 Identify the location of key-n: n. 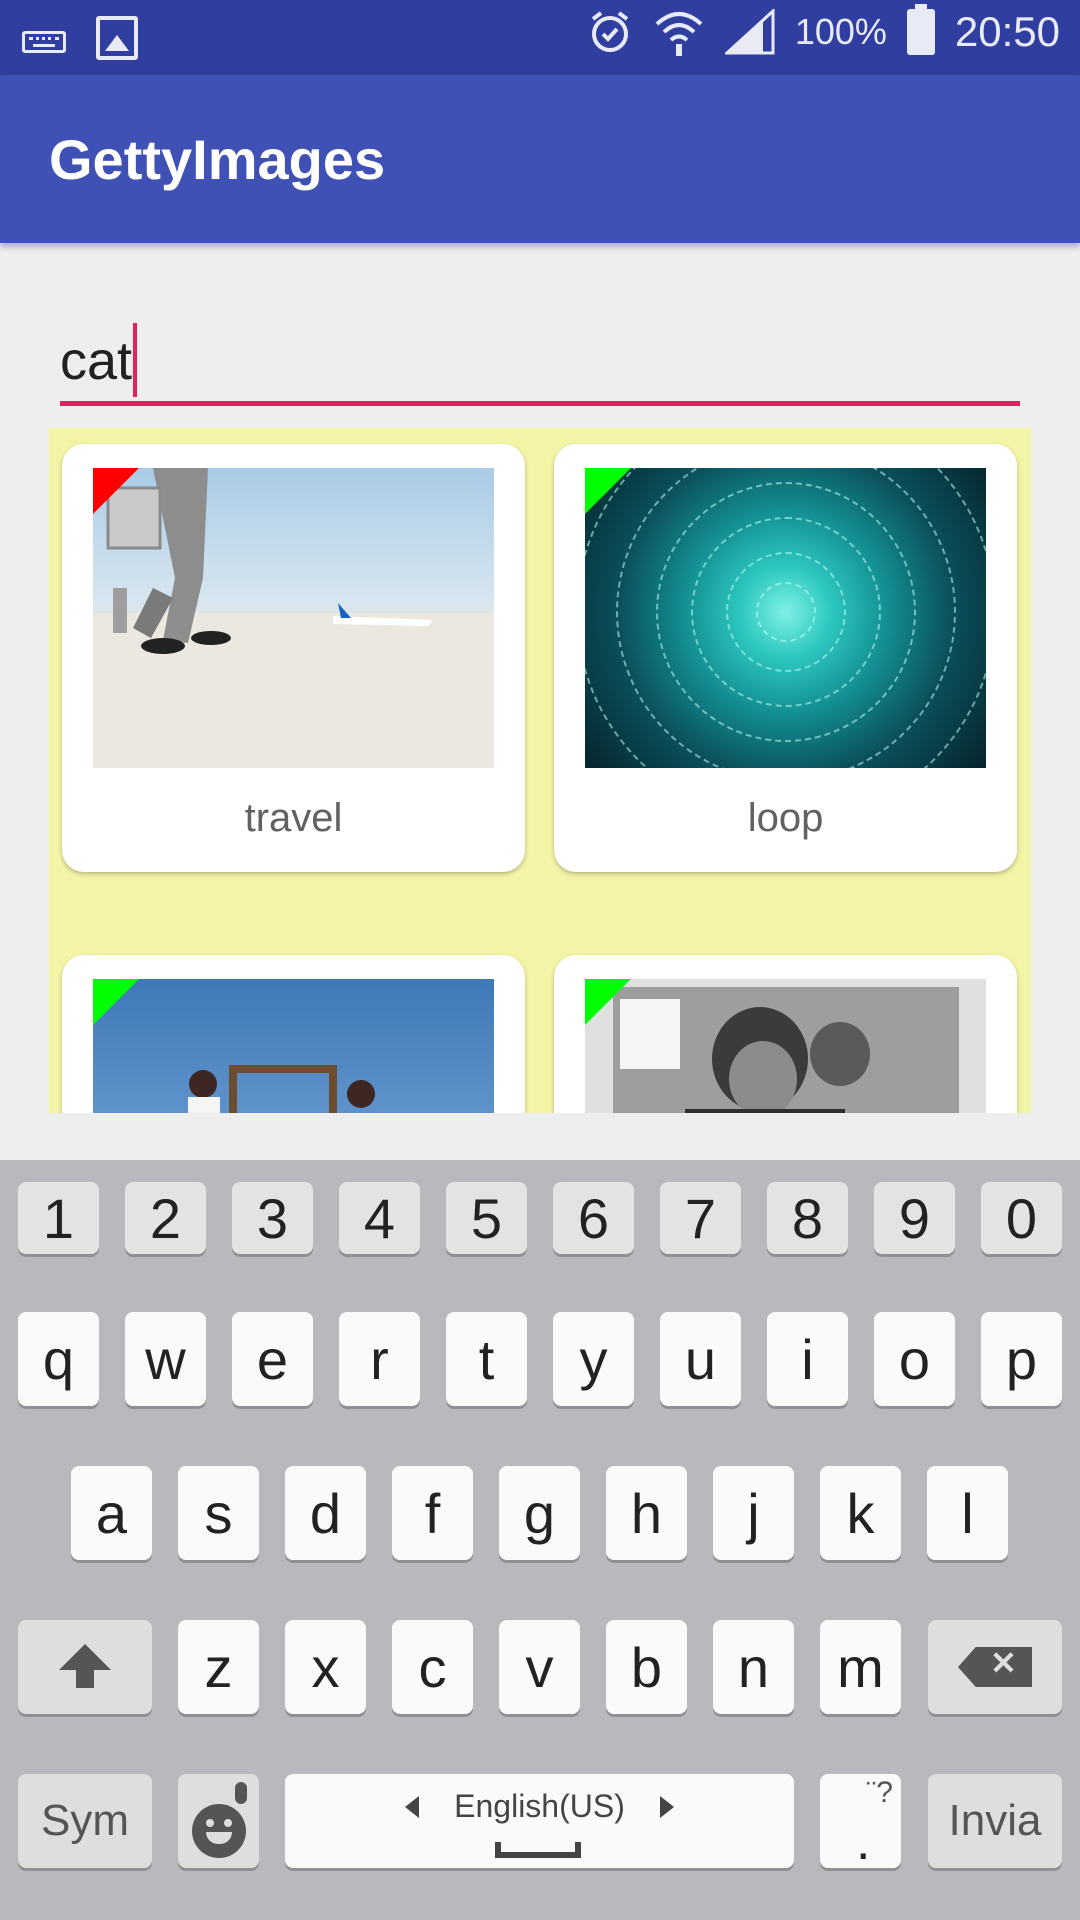
(753, 1667).